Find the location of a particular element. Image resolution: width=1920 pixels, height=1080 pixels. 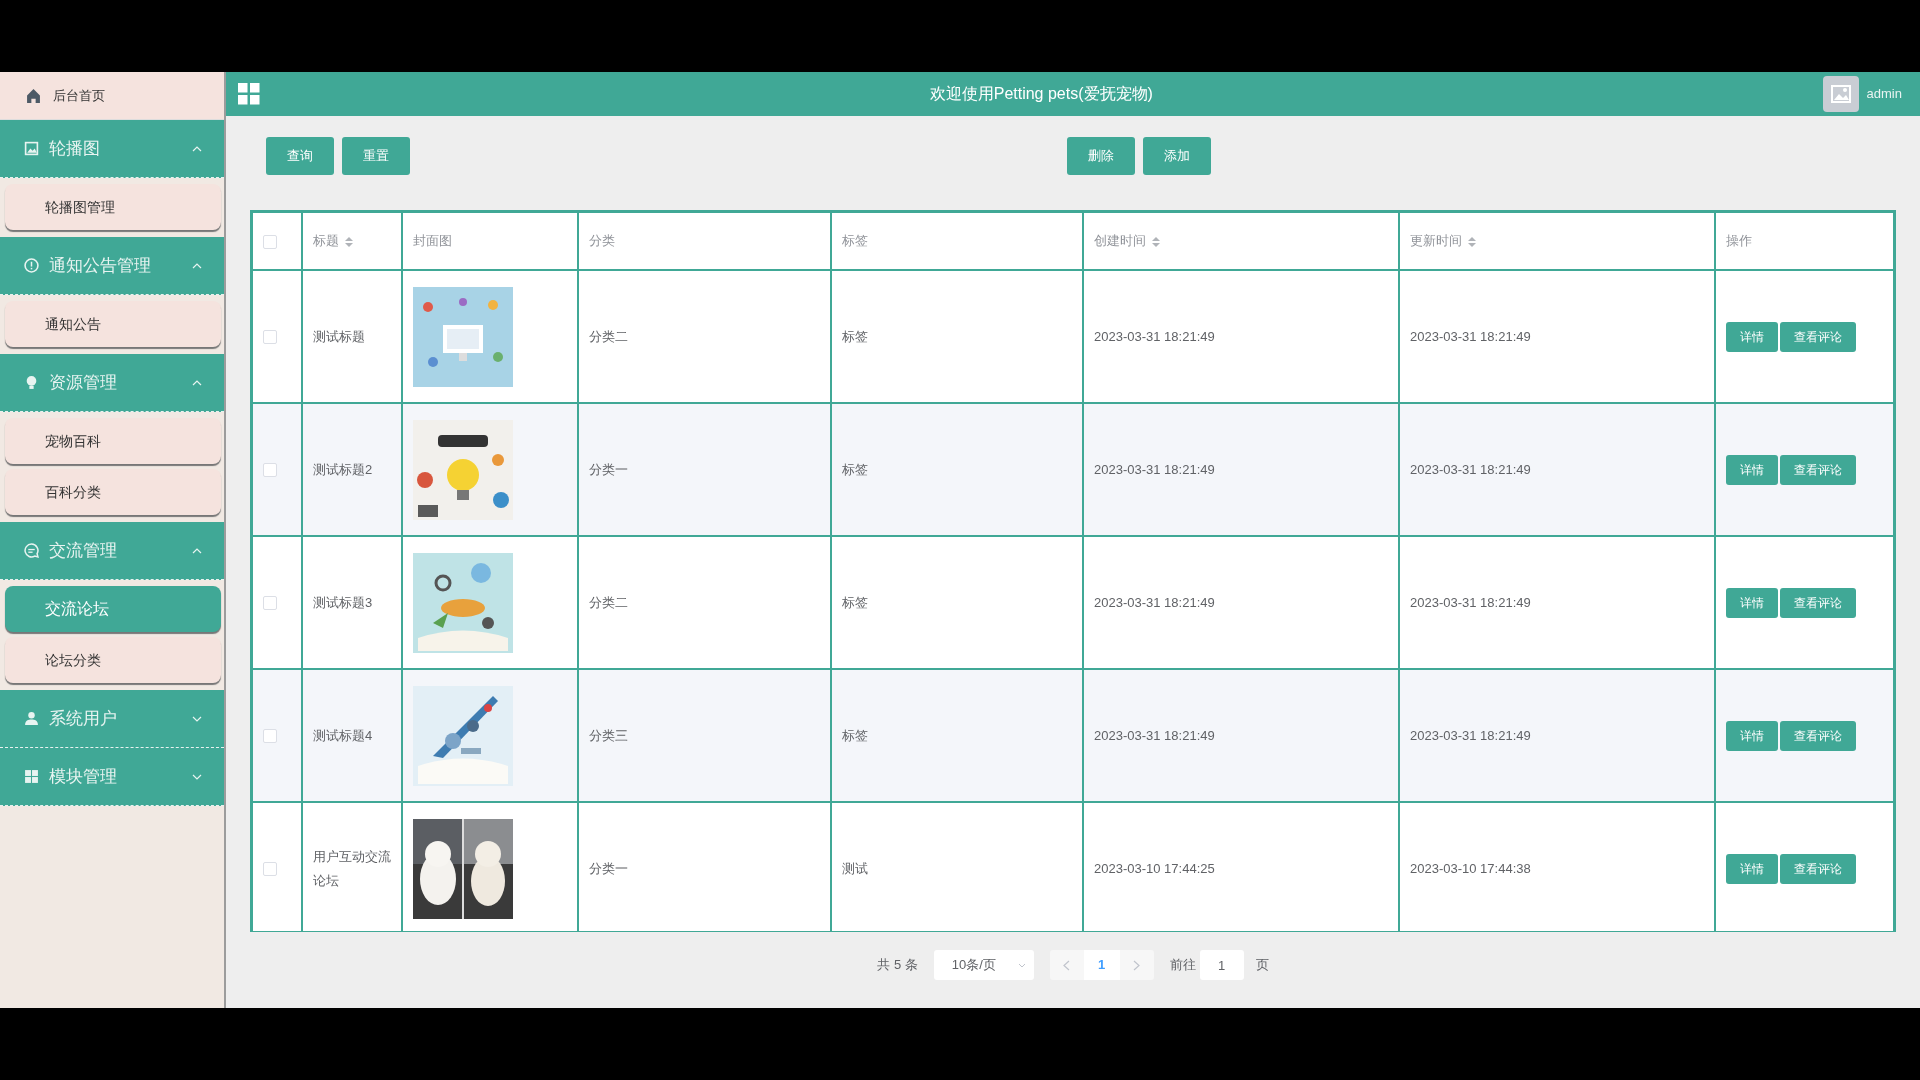

title-text: 测试标题4 is located at coordinates (343, 735).